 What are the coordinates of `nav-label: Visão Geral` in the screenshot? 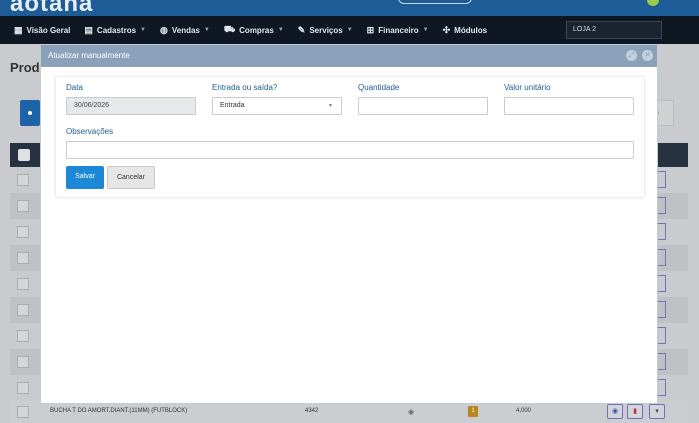 It's located at (48, 30).